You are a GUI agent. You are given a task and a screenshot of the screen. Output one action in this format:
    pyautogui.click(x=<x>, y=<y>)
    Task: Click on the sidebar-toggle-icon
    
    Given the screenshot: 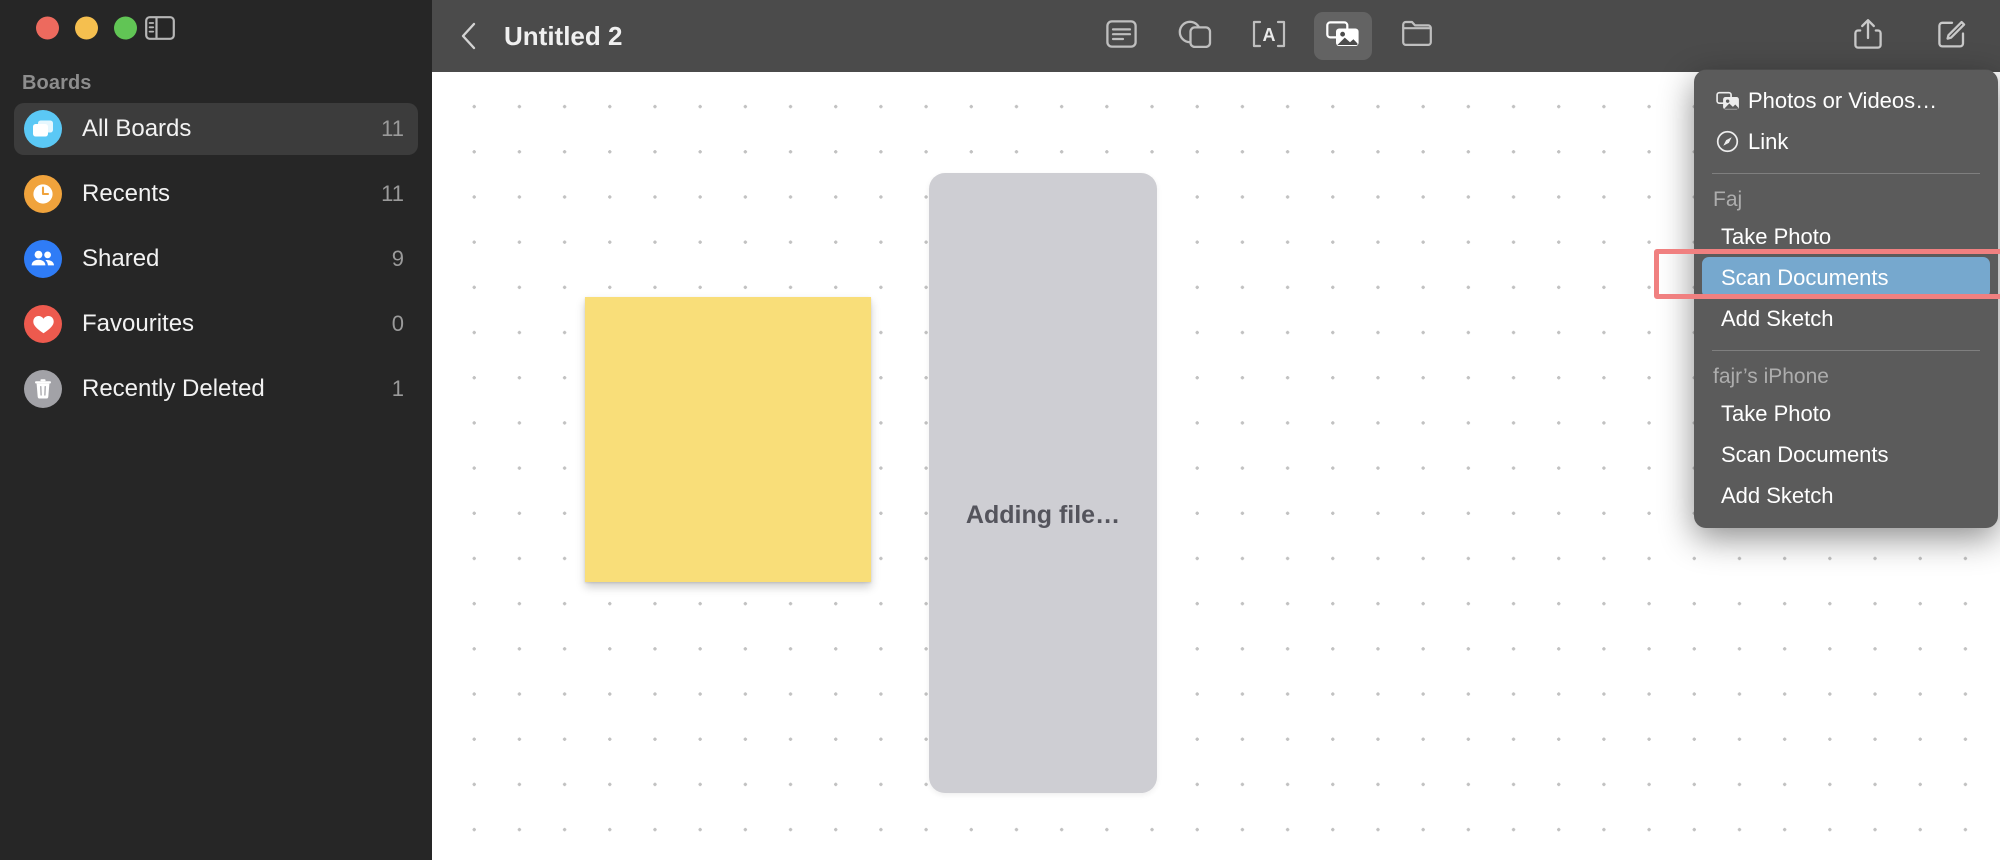 What is the action you would take?
    pyautogui.click(x=160, y=28)
    